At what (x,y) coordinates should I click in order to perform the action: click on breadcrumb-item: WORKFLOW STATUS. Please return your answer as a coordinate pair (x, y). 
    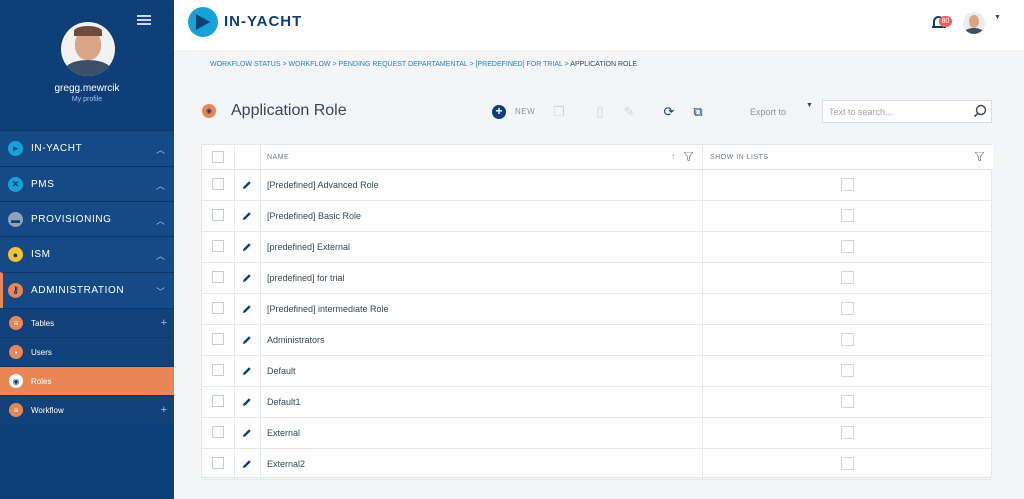
    Looking at the image, I should click on (245, 64).